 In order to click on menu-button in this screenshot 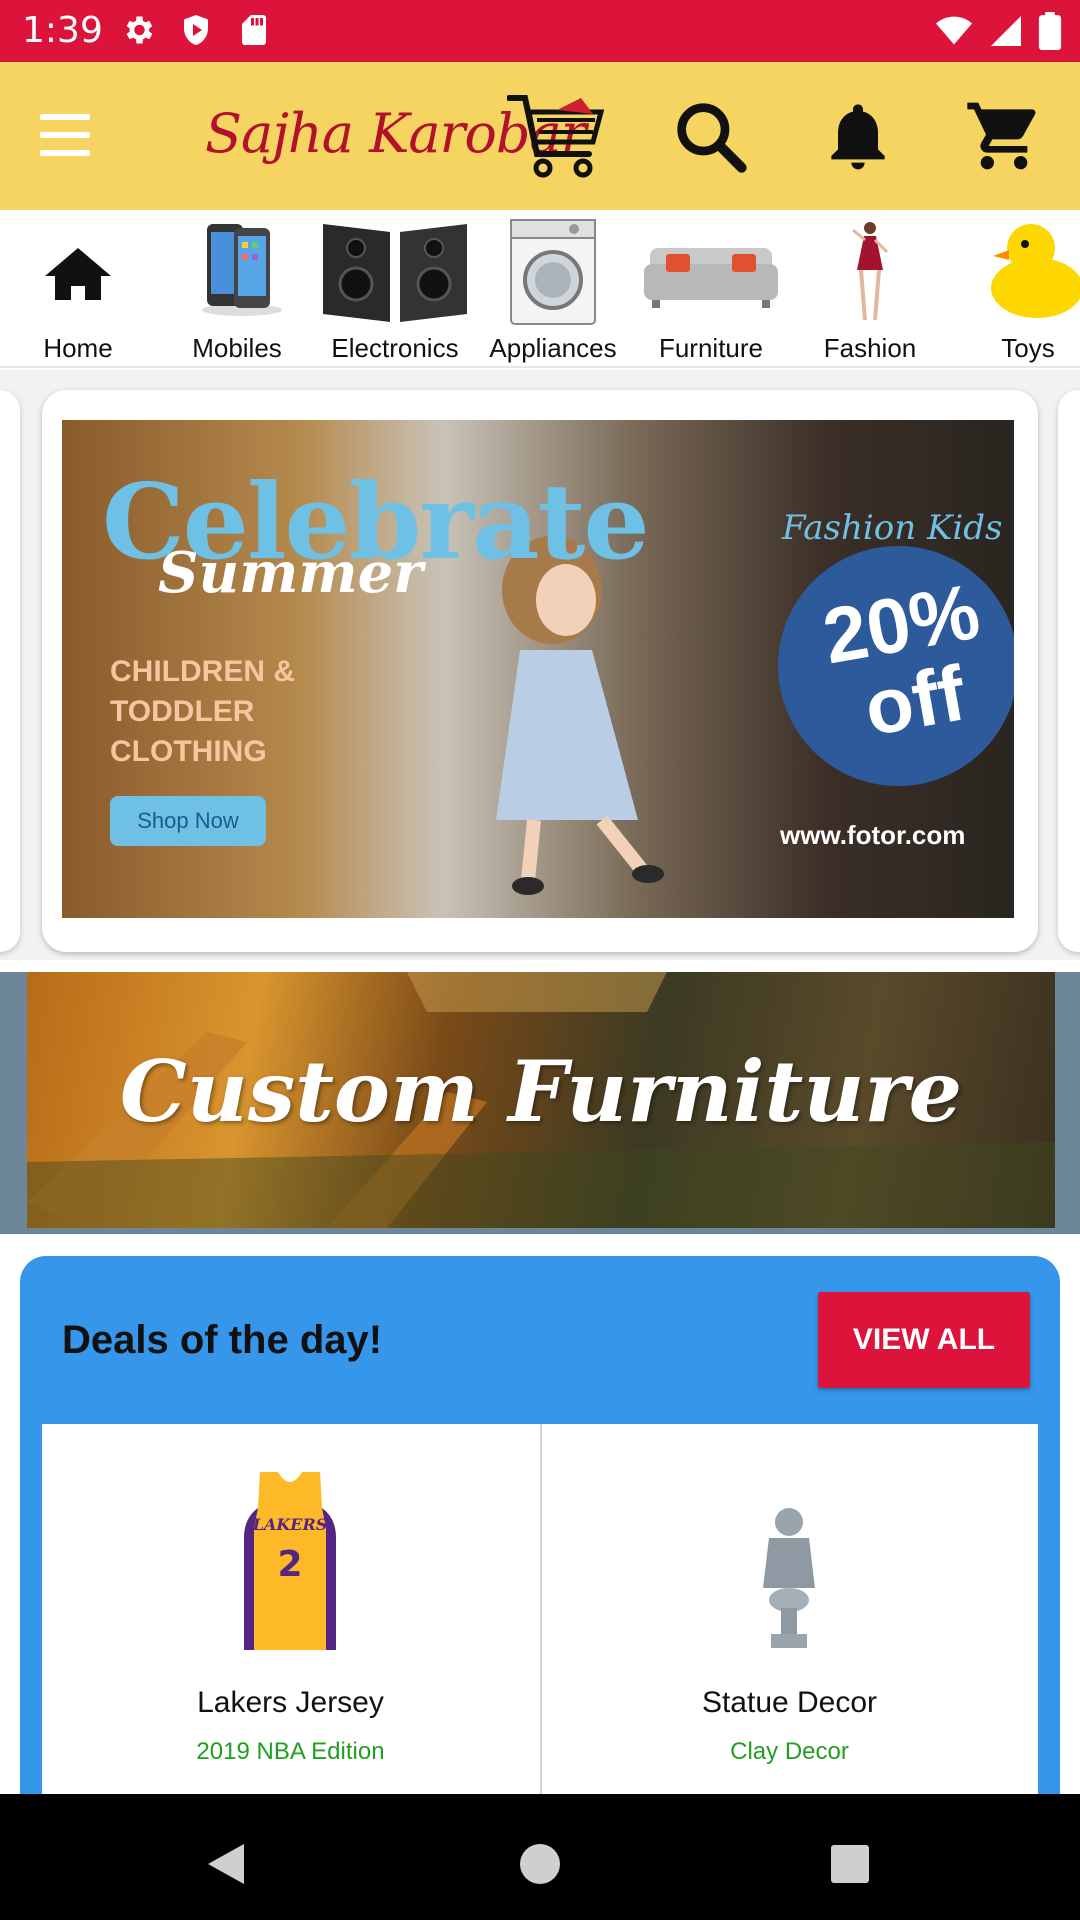, I will do `click(68, 136)`.